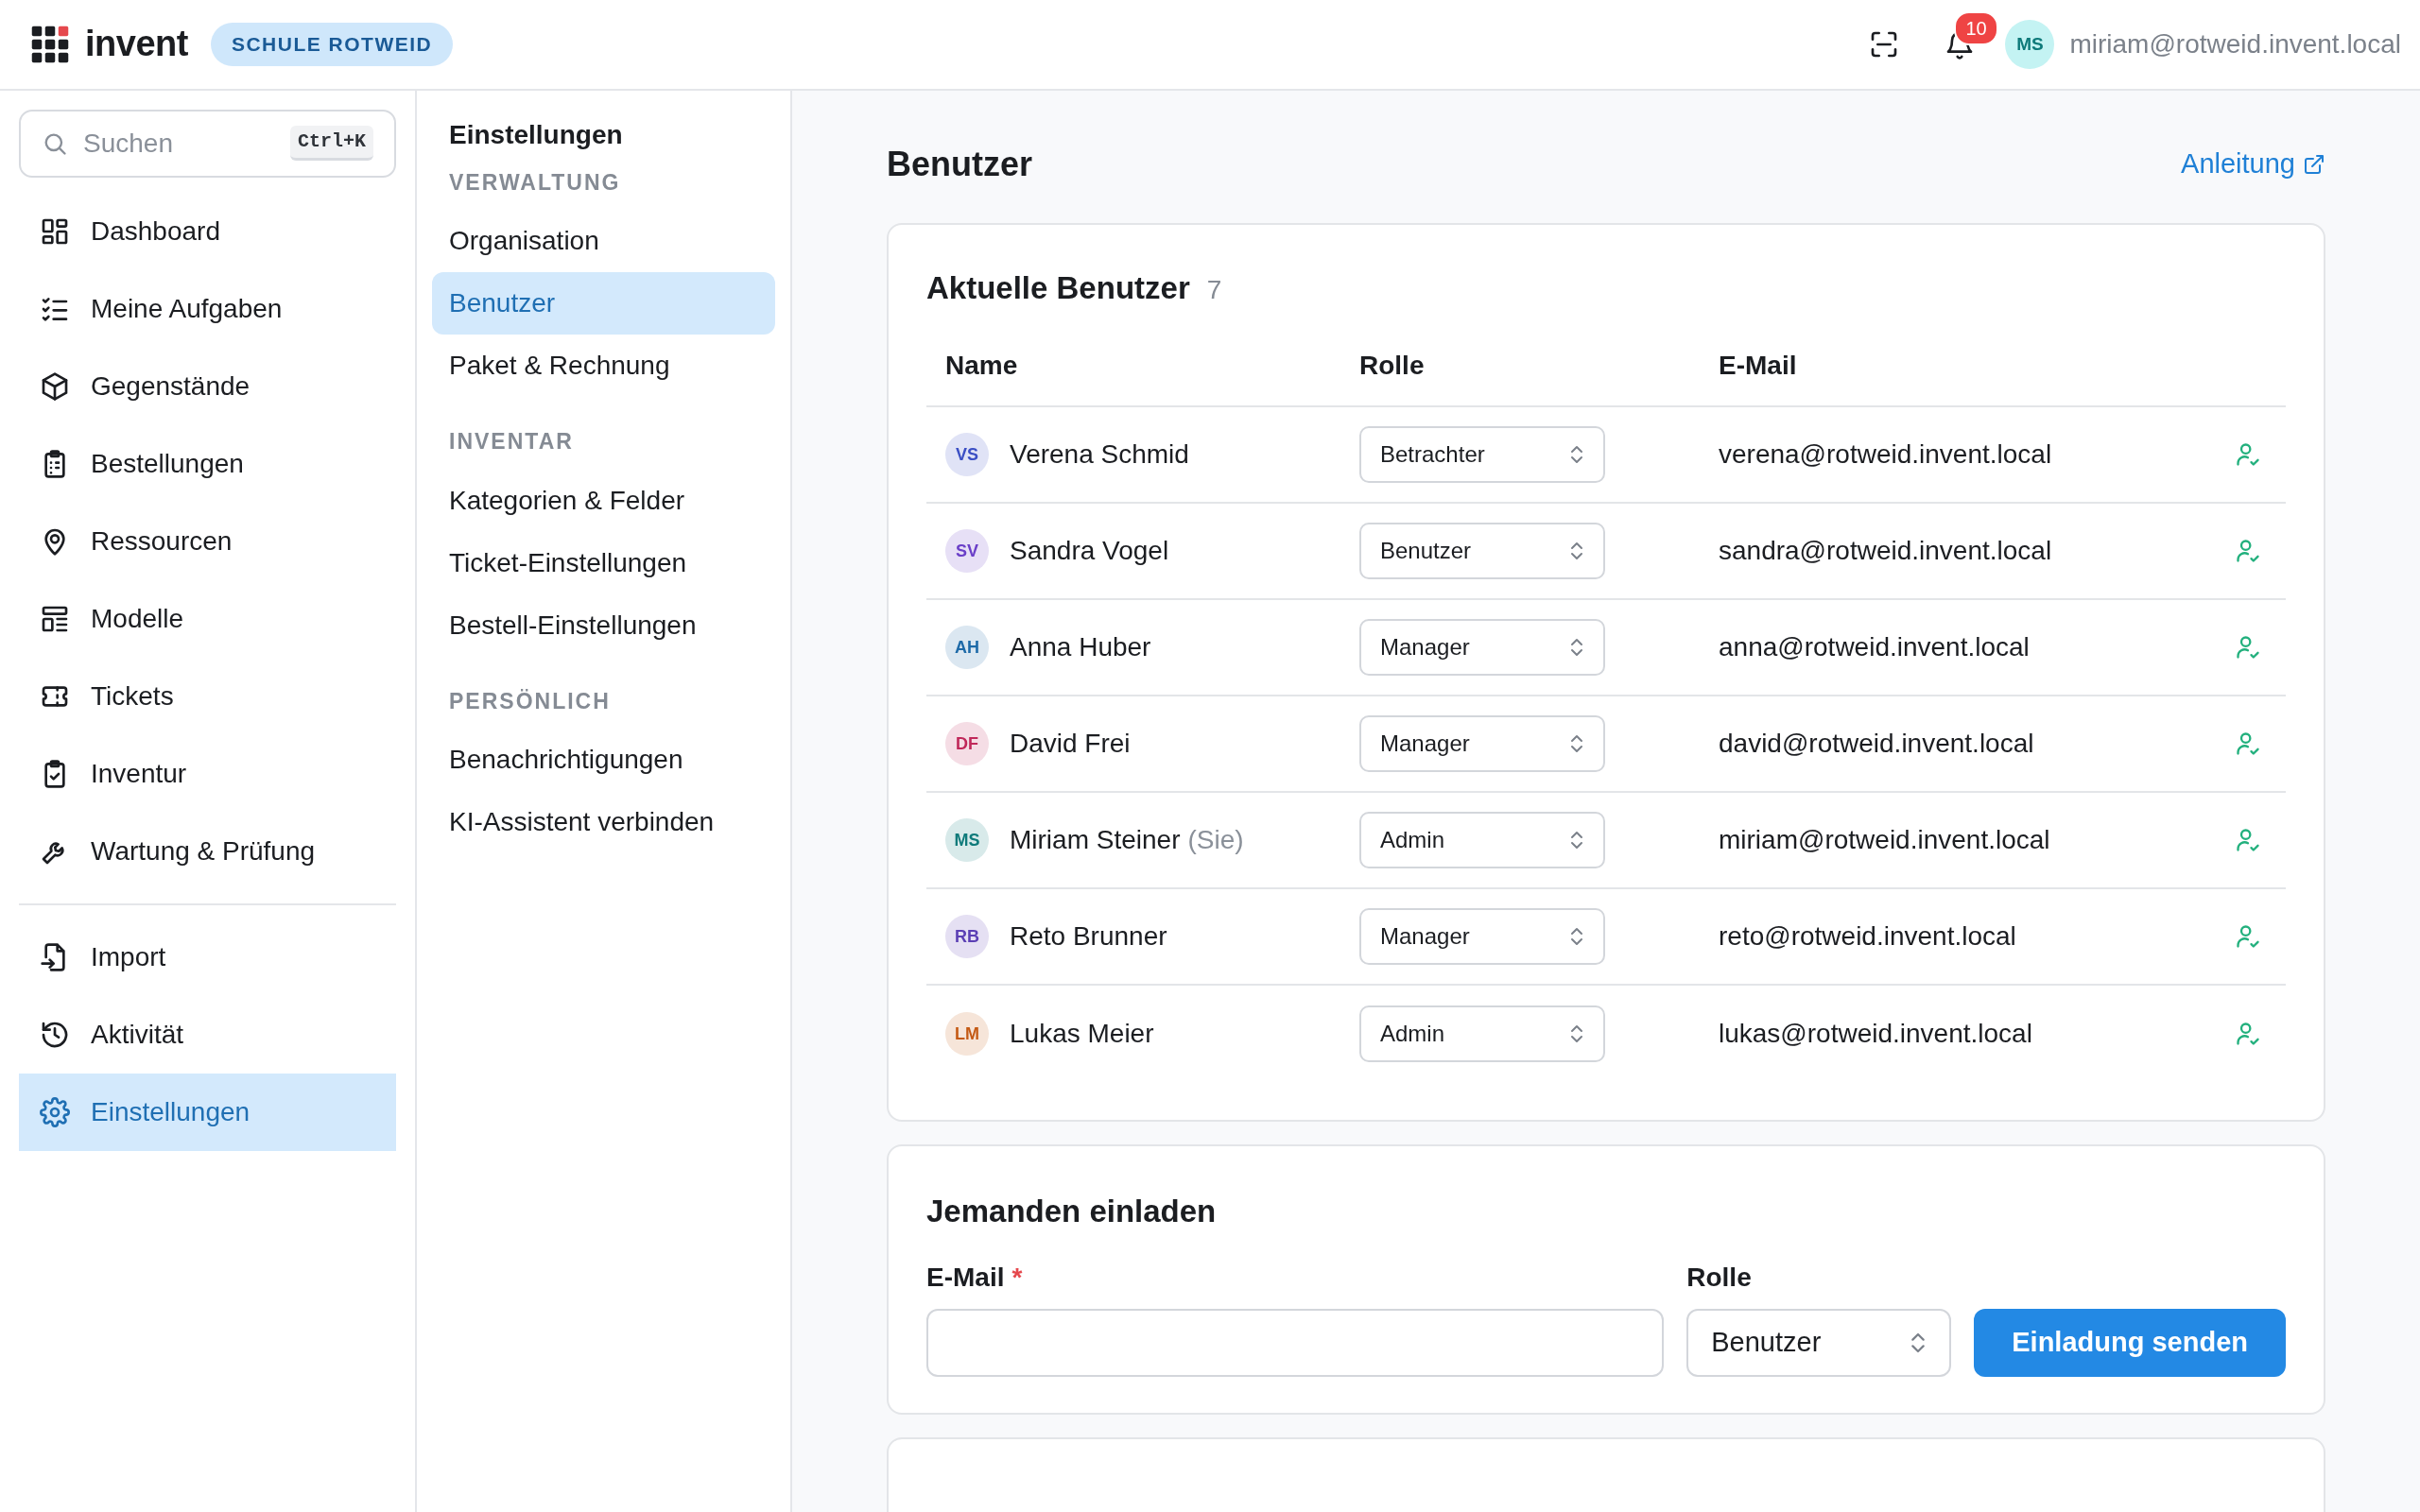  What do you see at coordinates (967, 647) in the screenshot?
I see `user-avatar: AH` at bounding box center [967, 647].